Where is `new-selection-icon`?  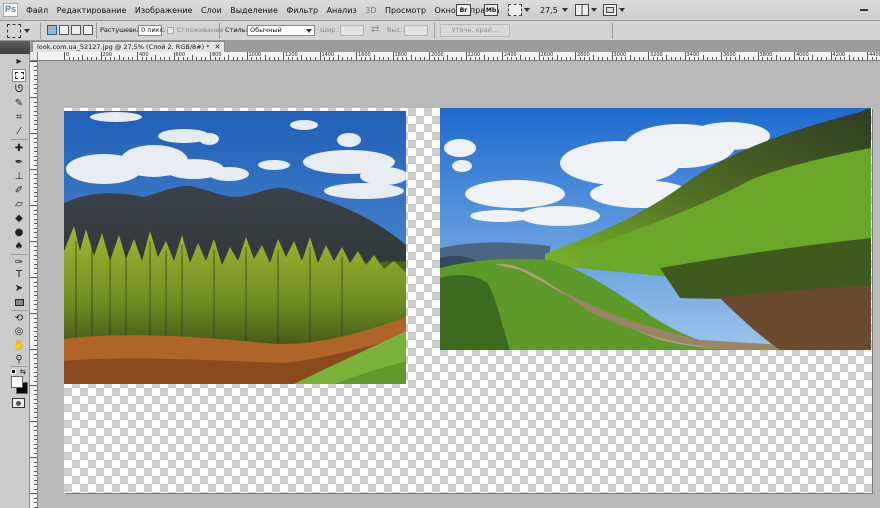 new-selection-icon is located at coordinates (52, 30).